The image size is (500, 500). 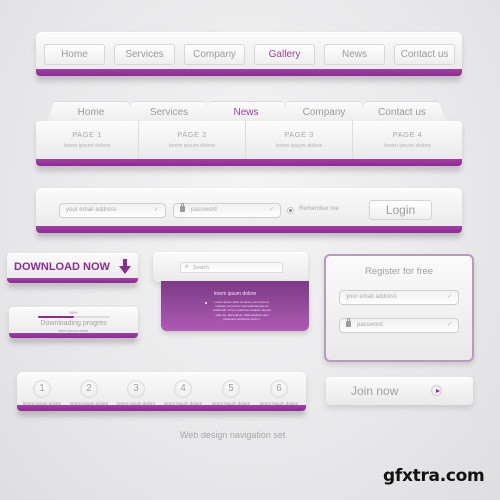 What do you see at coordinates (73, 335) in the screenshot?
I see `progress-accent-strip` at bounding box center [73, 335].